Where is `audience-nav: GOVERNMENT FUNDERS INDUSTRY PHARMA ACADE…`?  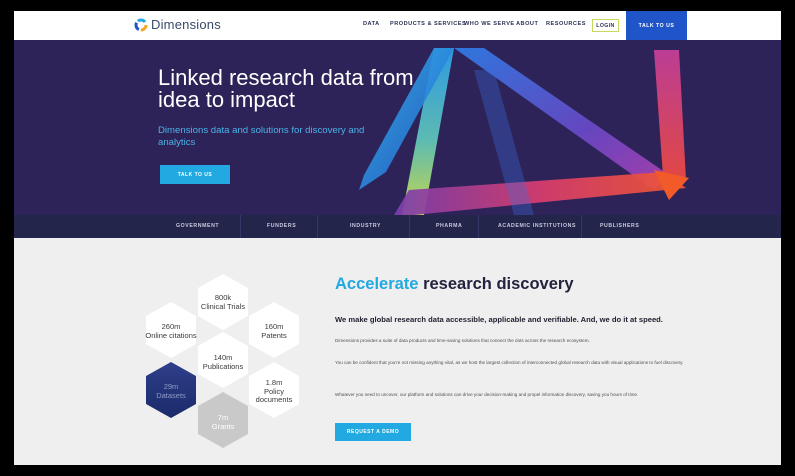 audience-nav: GOVERNMENT FUNDERS INDUSTRY PHARMA ACADE… is located at coordinates (397, 226).